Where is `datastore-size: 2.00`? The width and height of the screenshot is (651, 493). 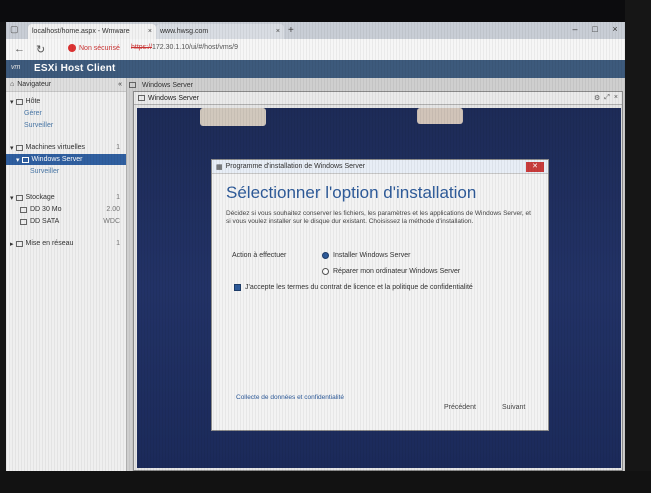 datastore-size: 2.00 is located at coordinates (113, 209).